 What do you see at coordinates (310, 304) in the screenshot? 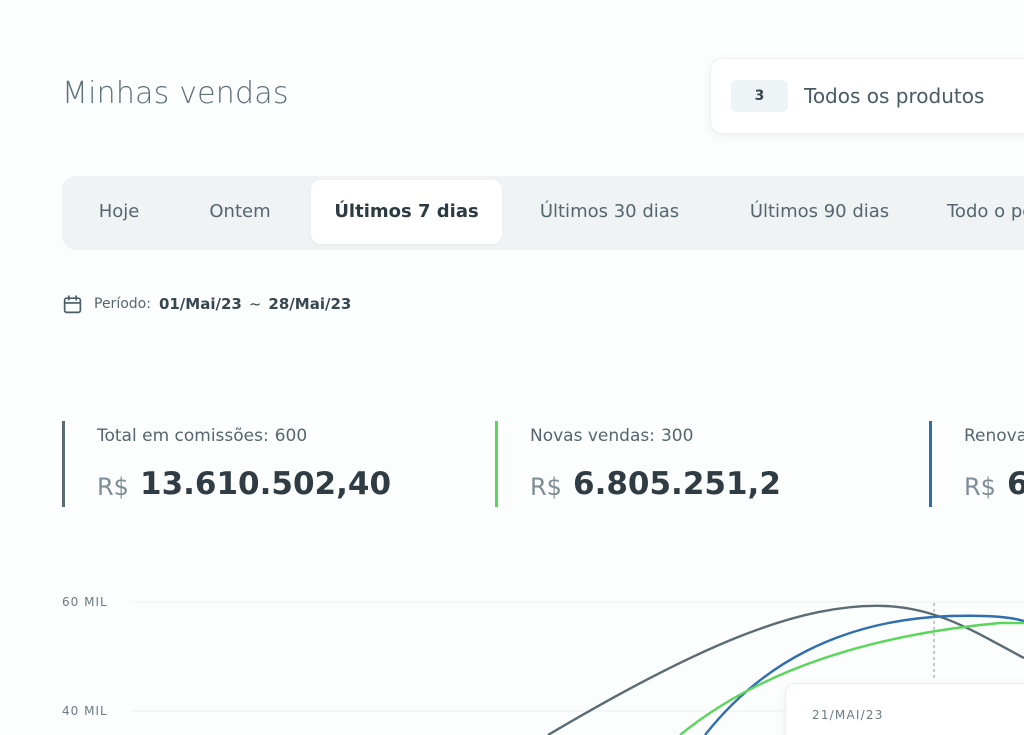
I see `period-end: 28/Mai/23` at bounding box center [310, 304].